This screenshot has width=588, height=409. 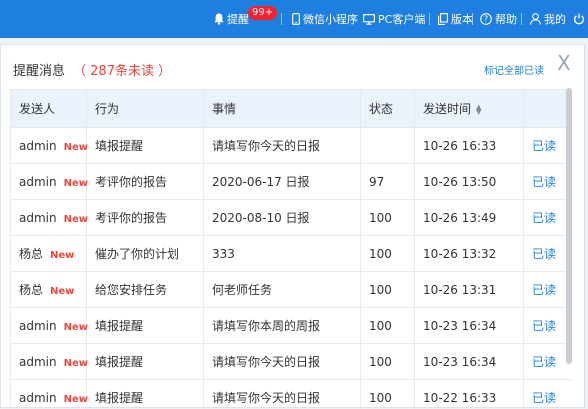 What do you see at coordinates (469, 290) in the screenshot?
I see `time-cell: 10-26 13:31` at bounding box center [469, 290].